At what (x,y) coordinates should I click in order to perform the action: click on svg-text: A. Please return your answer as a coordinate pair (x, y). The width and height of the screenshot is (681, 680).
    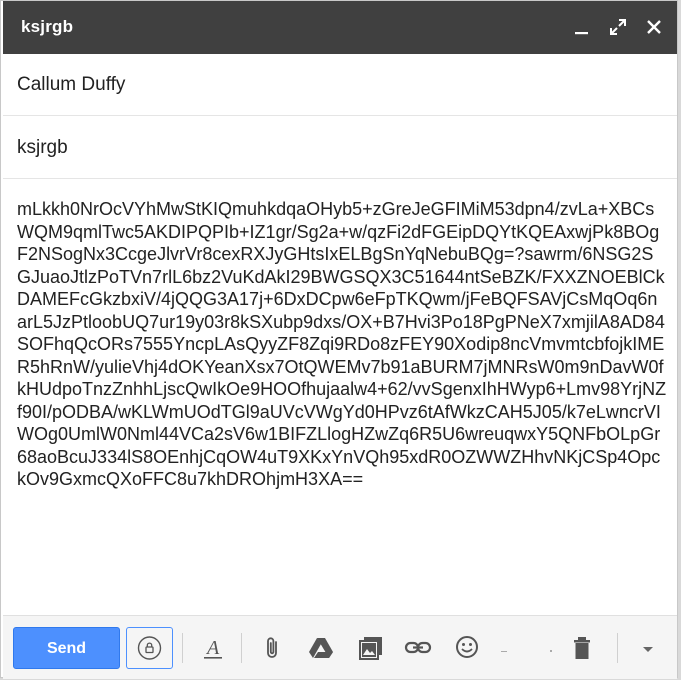
    Looking at the image, I should click on (212, 648).